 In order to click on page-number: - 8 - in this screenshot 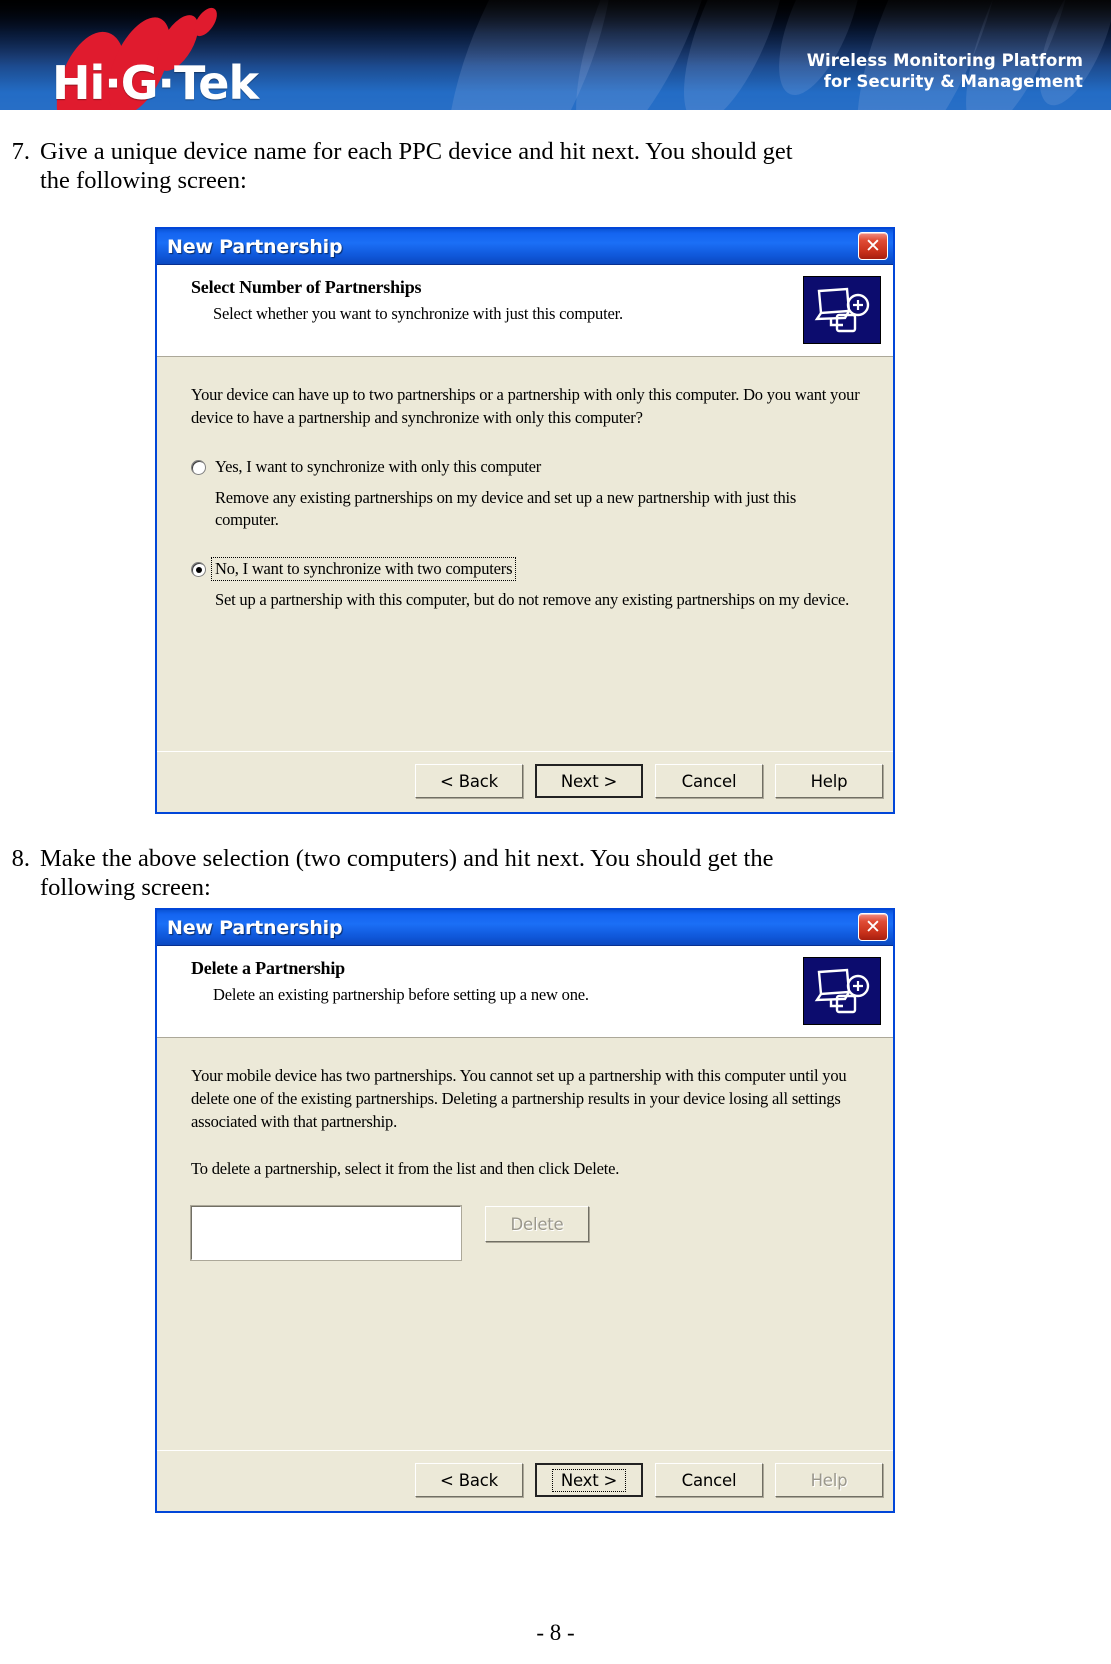, I will do `click(555, 1632)`.